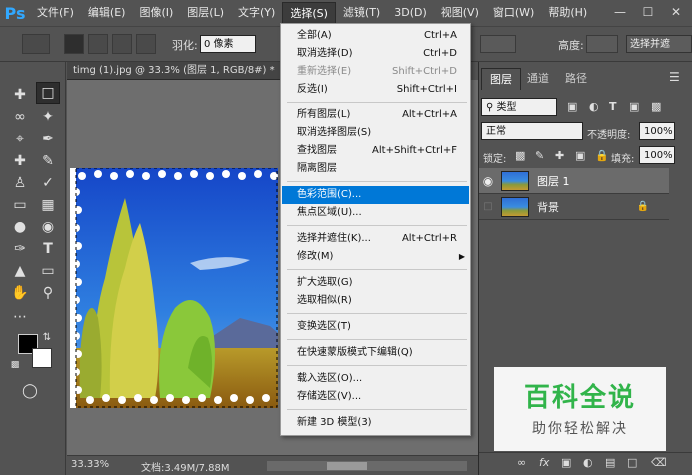 Image resolution: width=692 pixels, height=475 pixels. Describe the element at coordinates (375, 36) in the screenshot. I see `menu-item-select-all: 全部(A) Ctrl+A` at that location.